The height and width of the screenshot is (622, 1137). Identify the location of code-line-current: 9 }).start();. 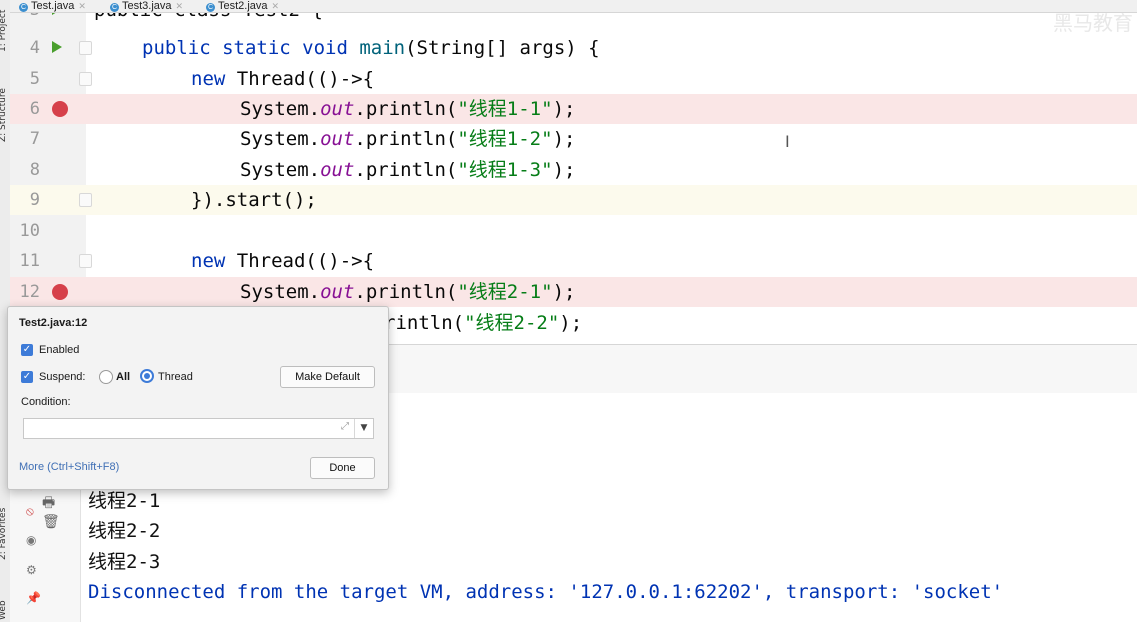
(573, 200).